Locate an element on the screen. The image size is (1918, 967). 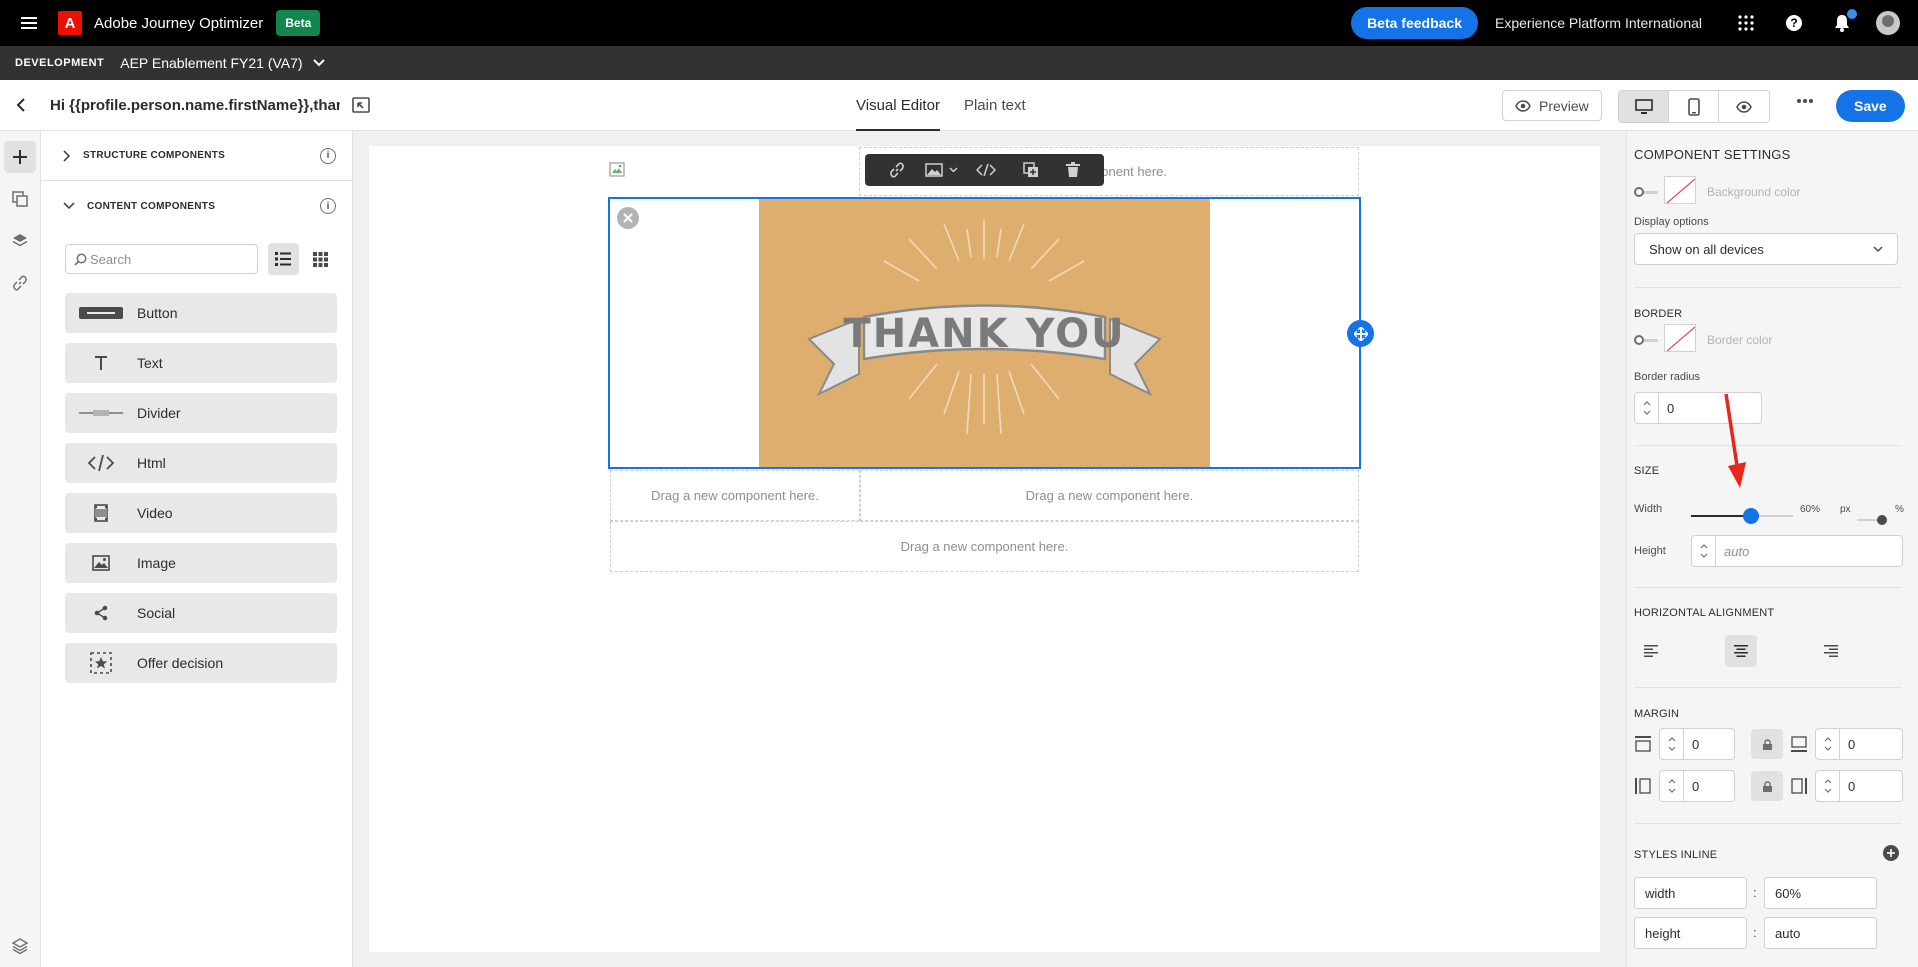
save-button: Save is located at coordinates (1870, 106).